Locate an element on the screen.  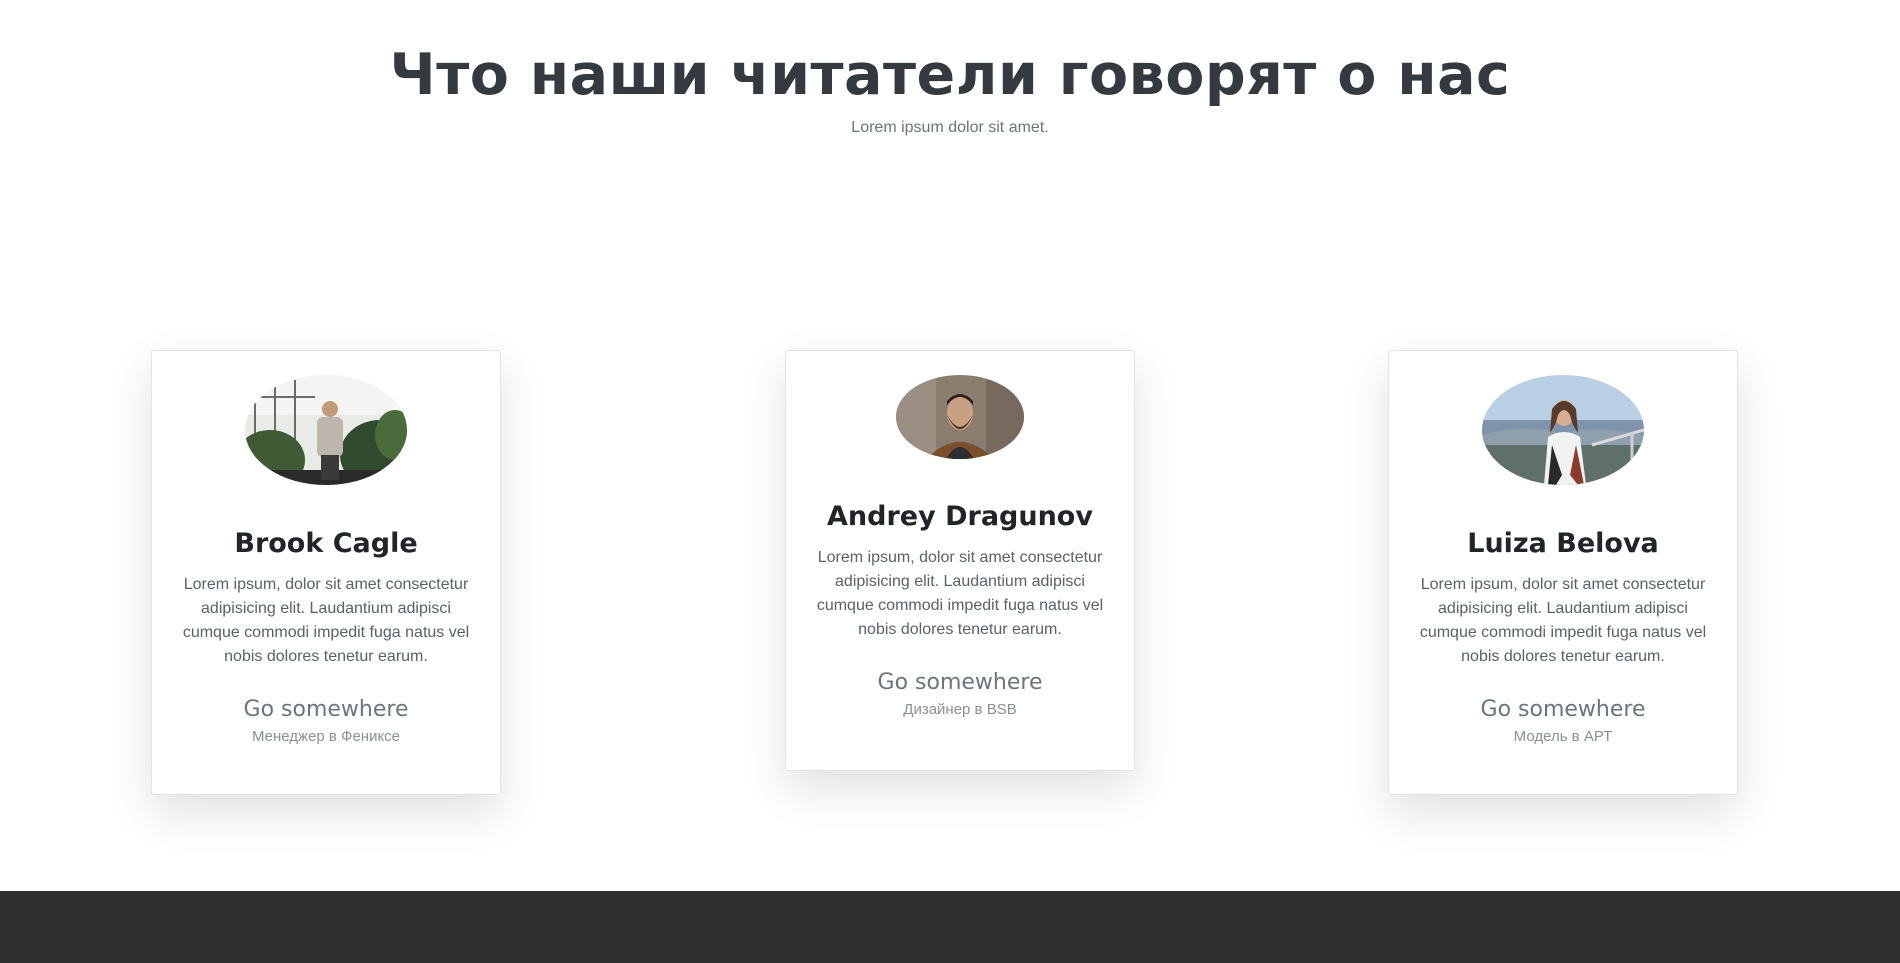
testimonial-role: Модель в АРТ is located at coordinates (1563, 736).